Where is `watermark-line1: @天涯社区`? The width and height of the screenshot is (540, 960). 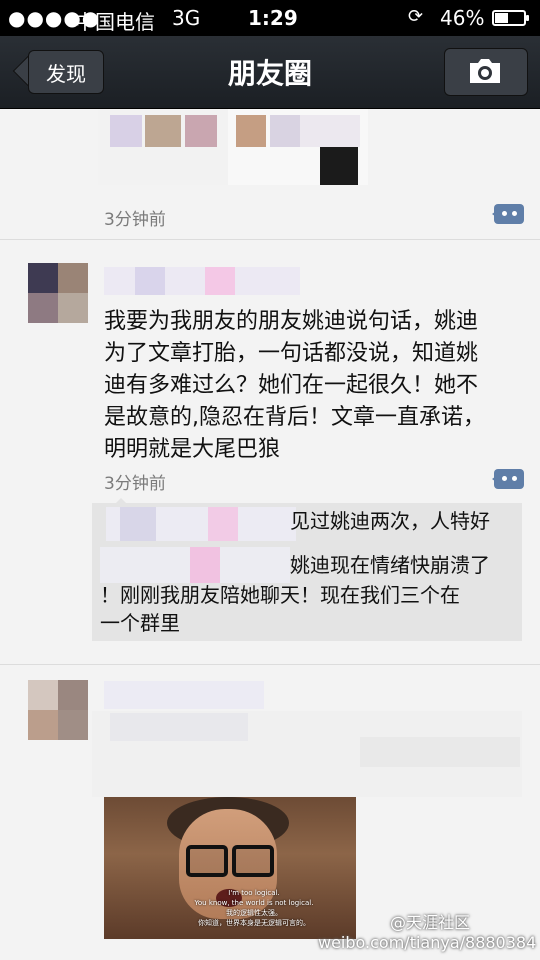 watermark-line1: @天涯社区 is located at coordinates (430, 922).